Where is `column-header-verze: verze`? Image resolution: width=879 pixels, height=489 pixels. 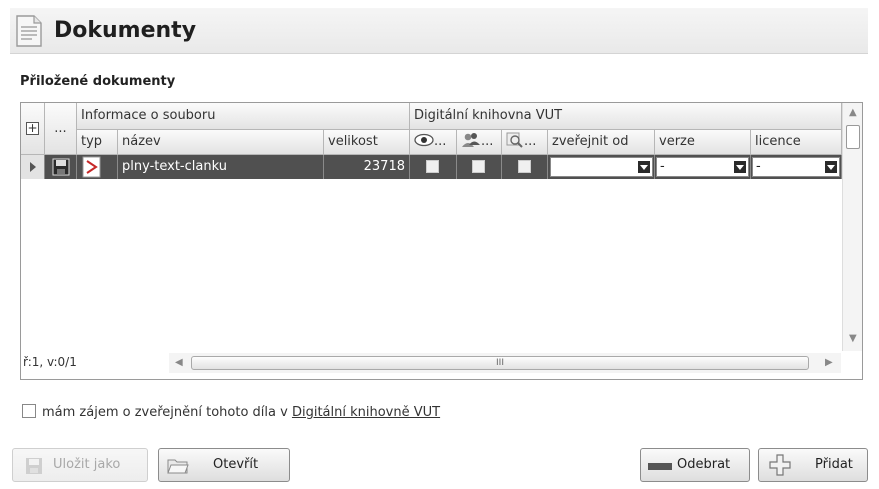 column-header-verze: verze is located at coordinates (703, 142).